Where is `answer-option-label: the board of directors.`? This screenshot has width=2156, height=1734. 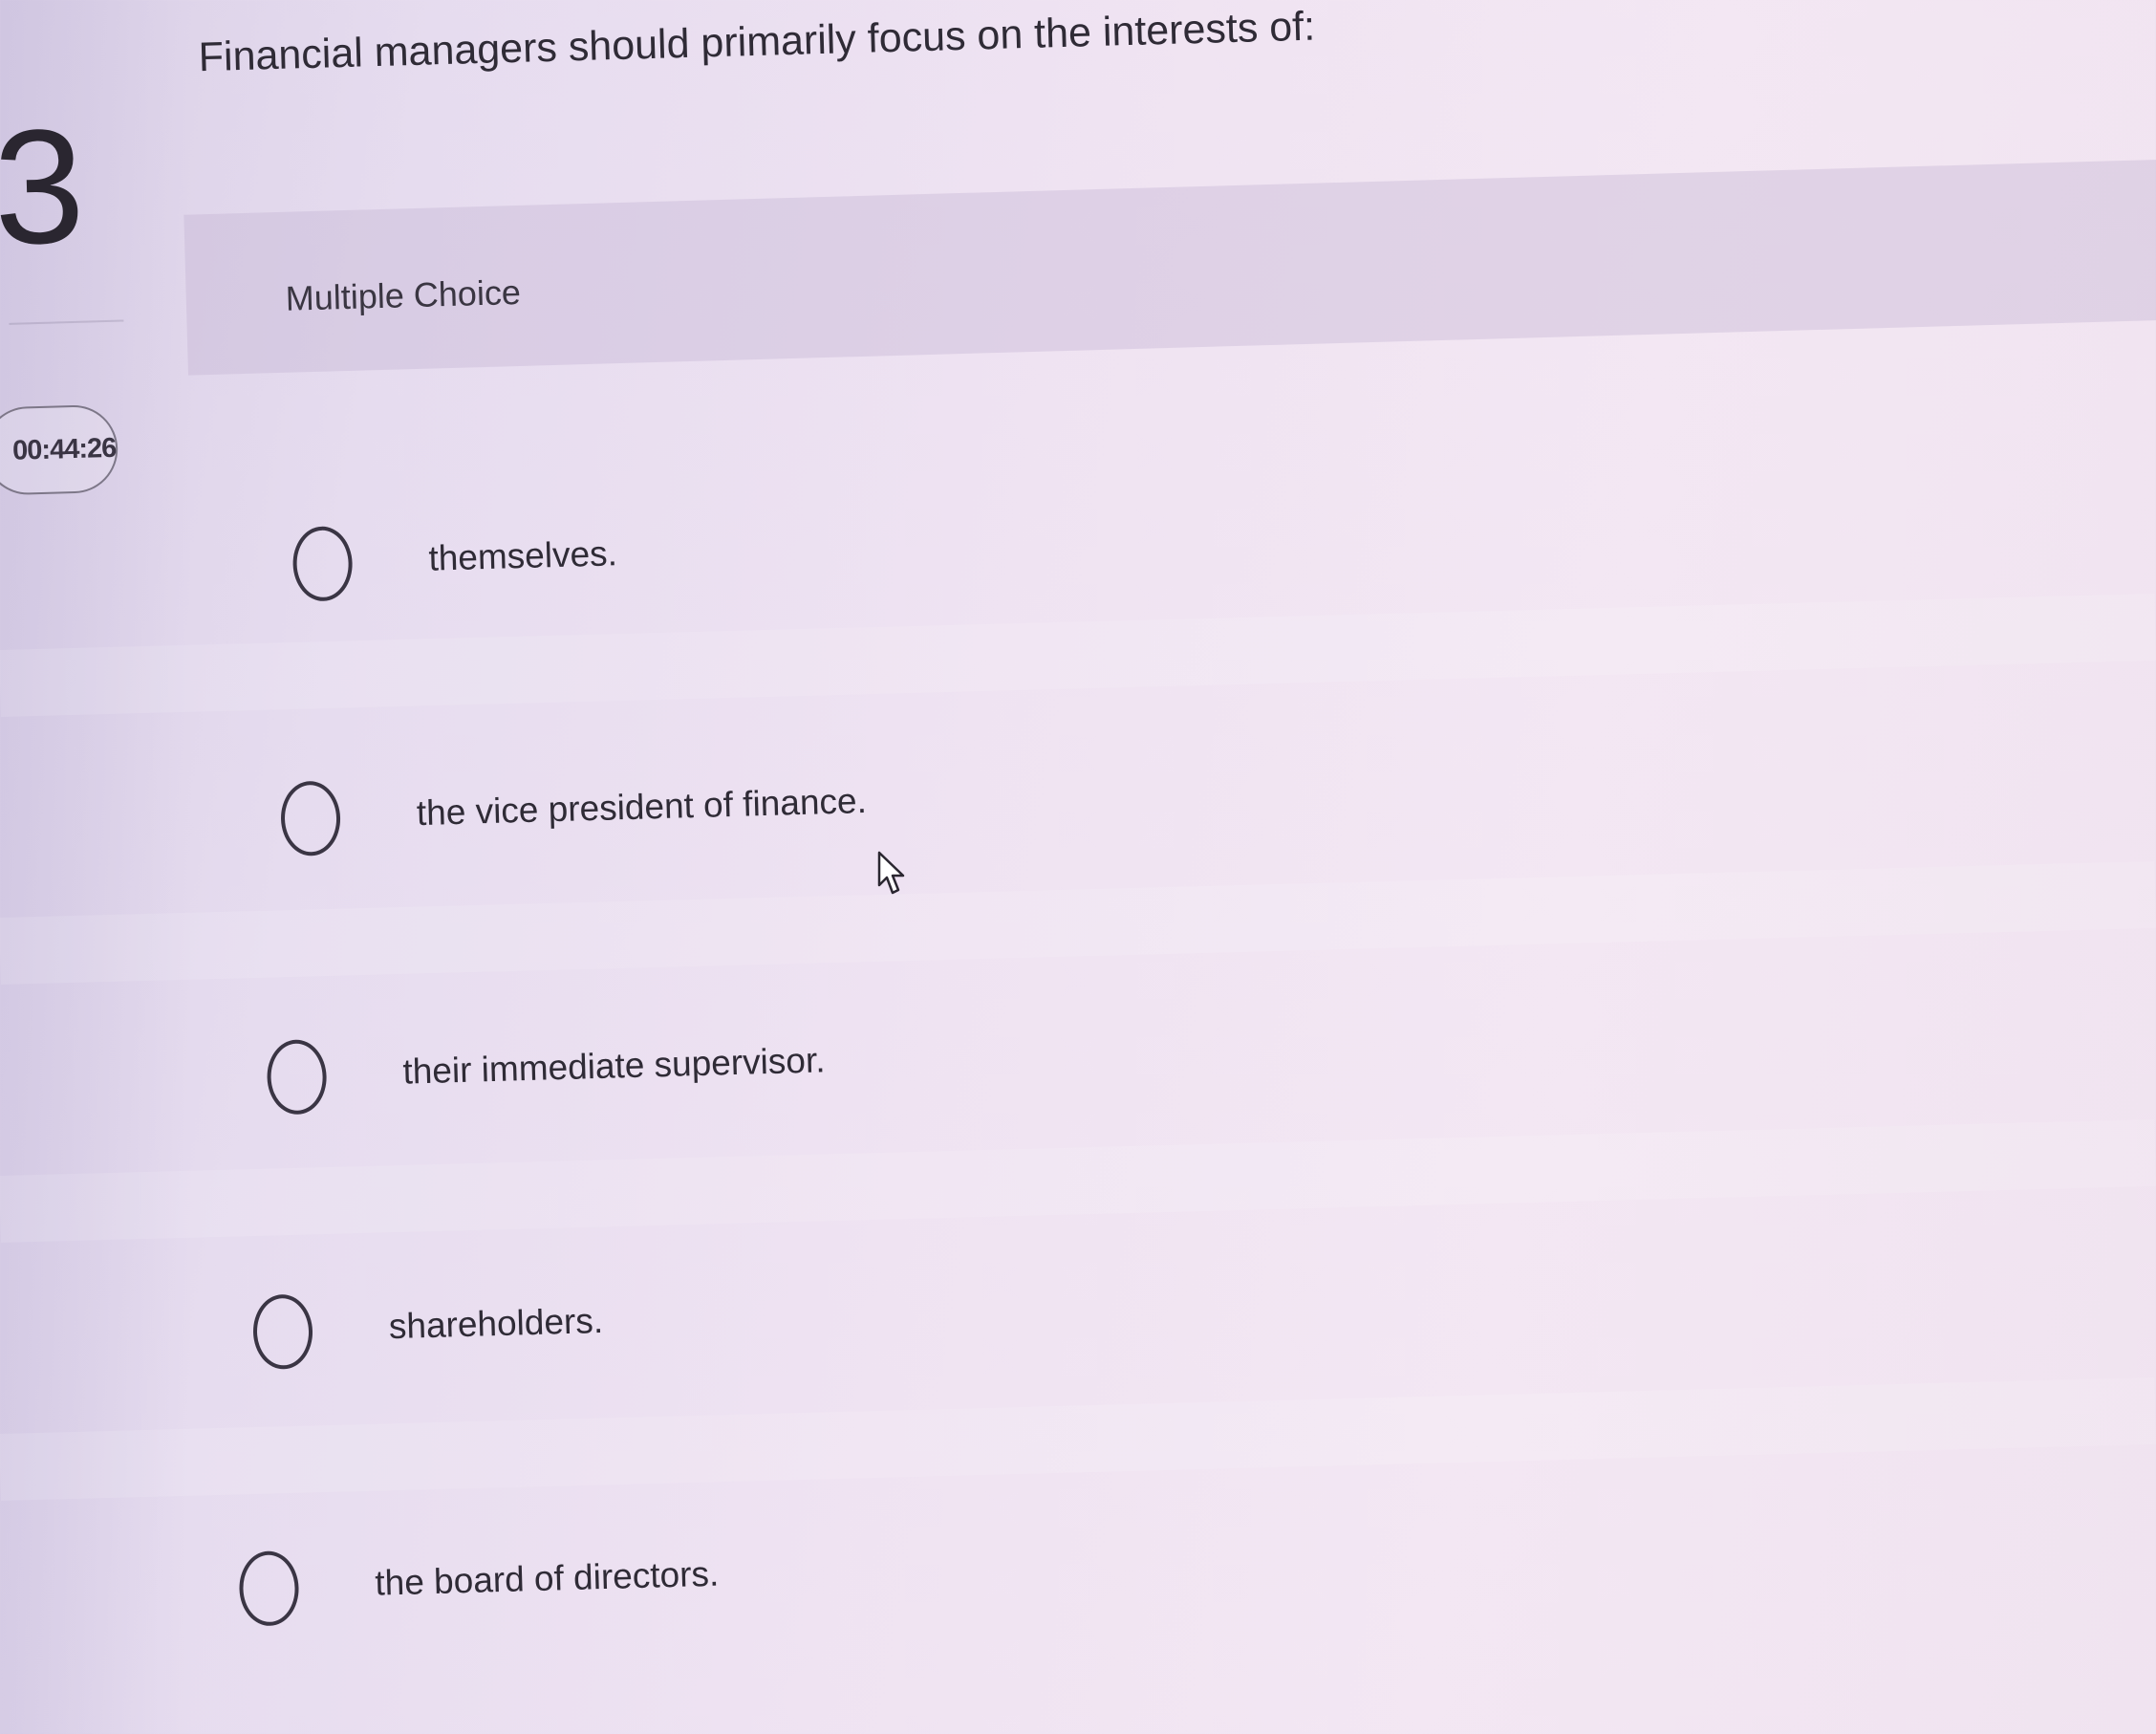
answer-option-label: the board of directors. is located at coordinates (547, 1579).